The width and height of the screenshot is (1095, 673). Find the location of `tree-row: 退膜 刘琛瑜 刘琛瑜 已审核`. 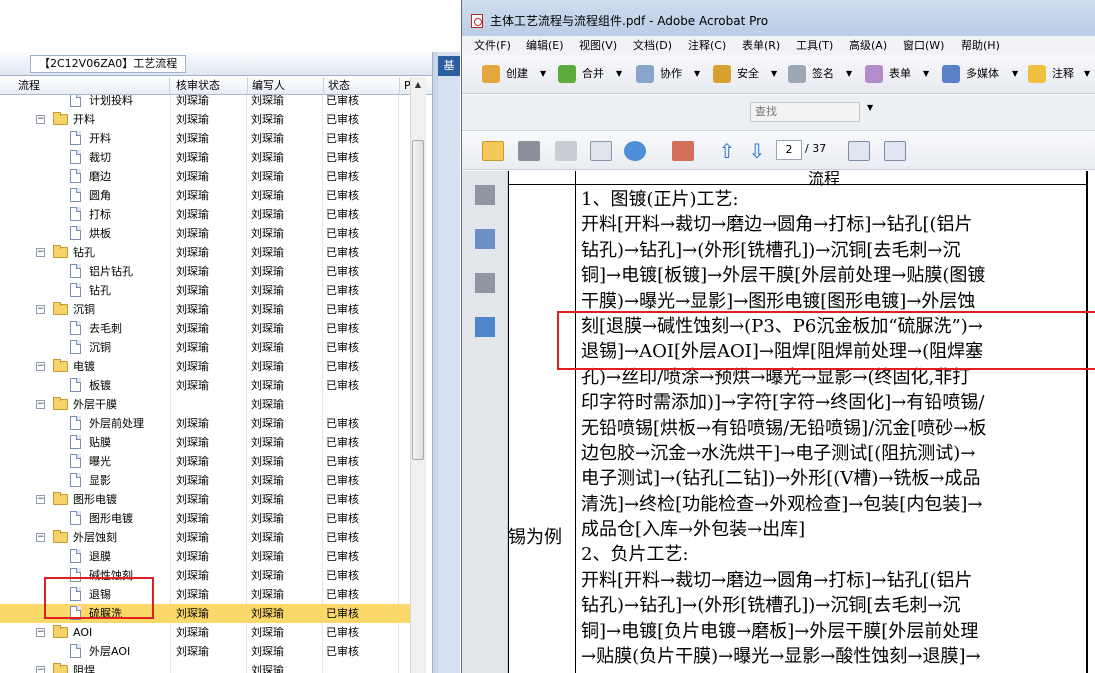

tree-row: 退膜 刘琛瑜 刘琛瑜 已审核 is located at coordinates (205, 556).